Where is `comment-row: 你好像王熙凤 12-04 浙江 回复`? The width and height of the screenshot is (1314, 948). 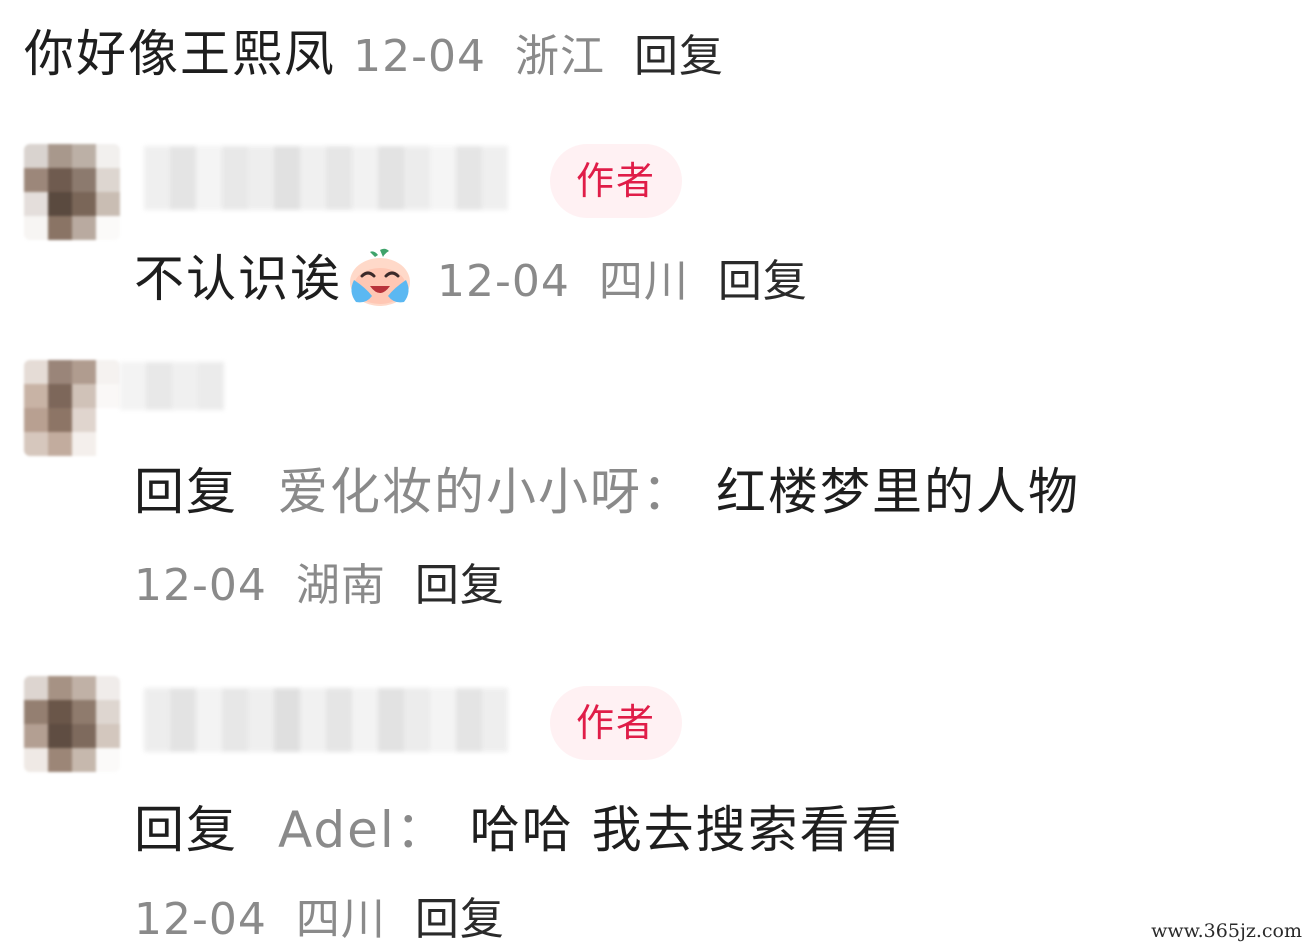
comment-row: 你好像王熙凤 12-04 浙江 回复 is located at coordinates (374, 54).